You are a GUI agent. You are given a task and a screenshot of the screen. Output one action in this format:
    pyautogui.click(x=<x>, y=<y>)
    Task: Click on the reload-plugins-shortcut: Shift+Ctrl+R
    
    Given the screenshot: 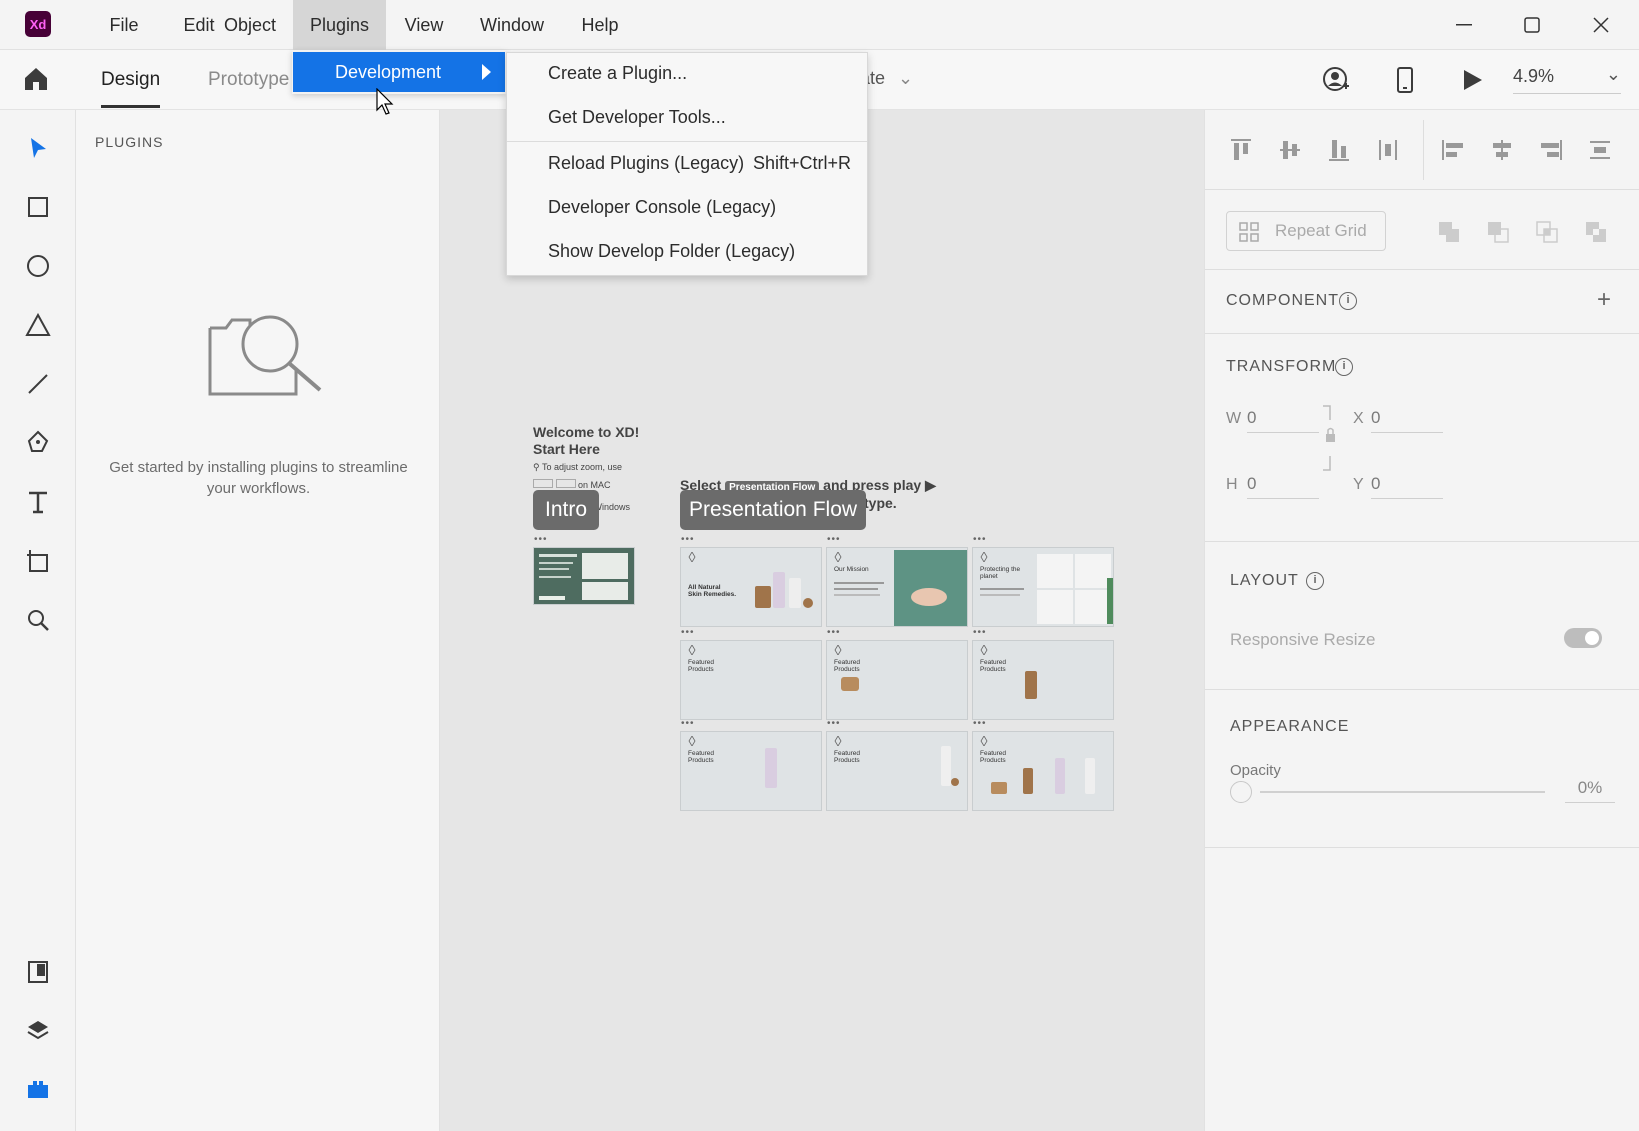 What is the action you would take?
    pyautogui.click(x=801, y=163)
    